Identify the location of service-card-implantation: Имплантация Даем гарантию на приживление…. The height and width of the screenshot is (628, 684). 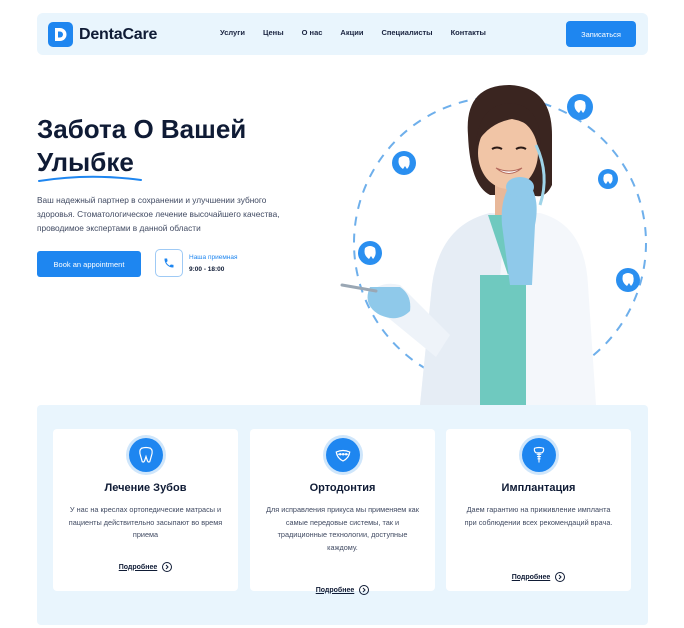
(538, 510).